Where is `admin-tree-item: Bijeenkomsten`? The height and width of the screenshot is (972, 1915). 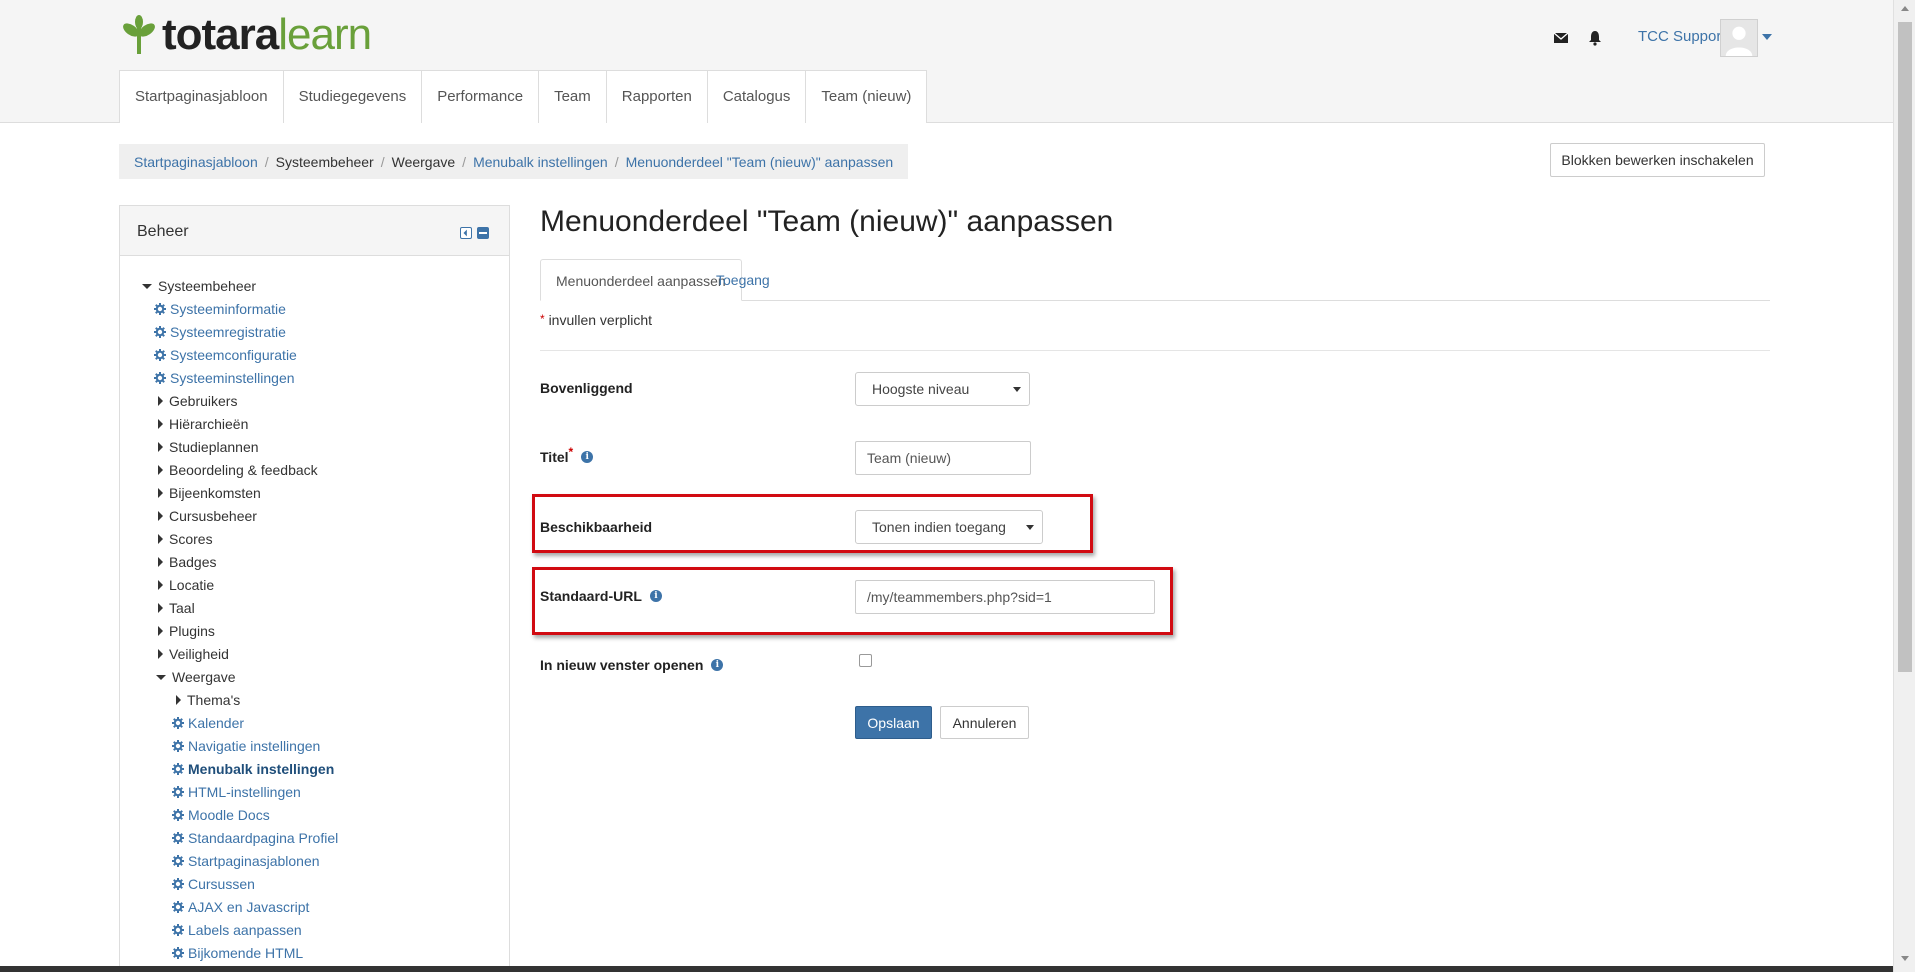
admin-tree-item: Bijeenkomsten is located at coordinates (209, 493).